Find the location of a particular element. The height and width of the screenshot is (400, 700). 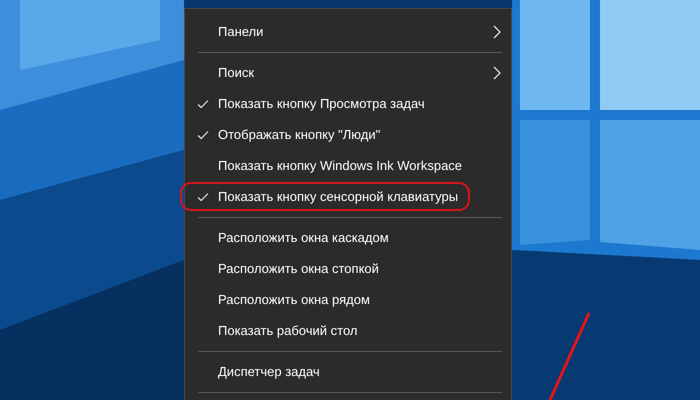

menu-item: Расположить окна рядом is located at coordinates (348, 299).